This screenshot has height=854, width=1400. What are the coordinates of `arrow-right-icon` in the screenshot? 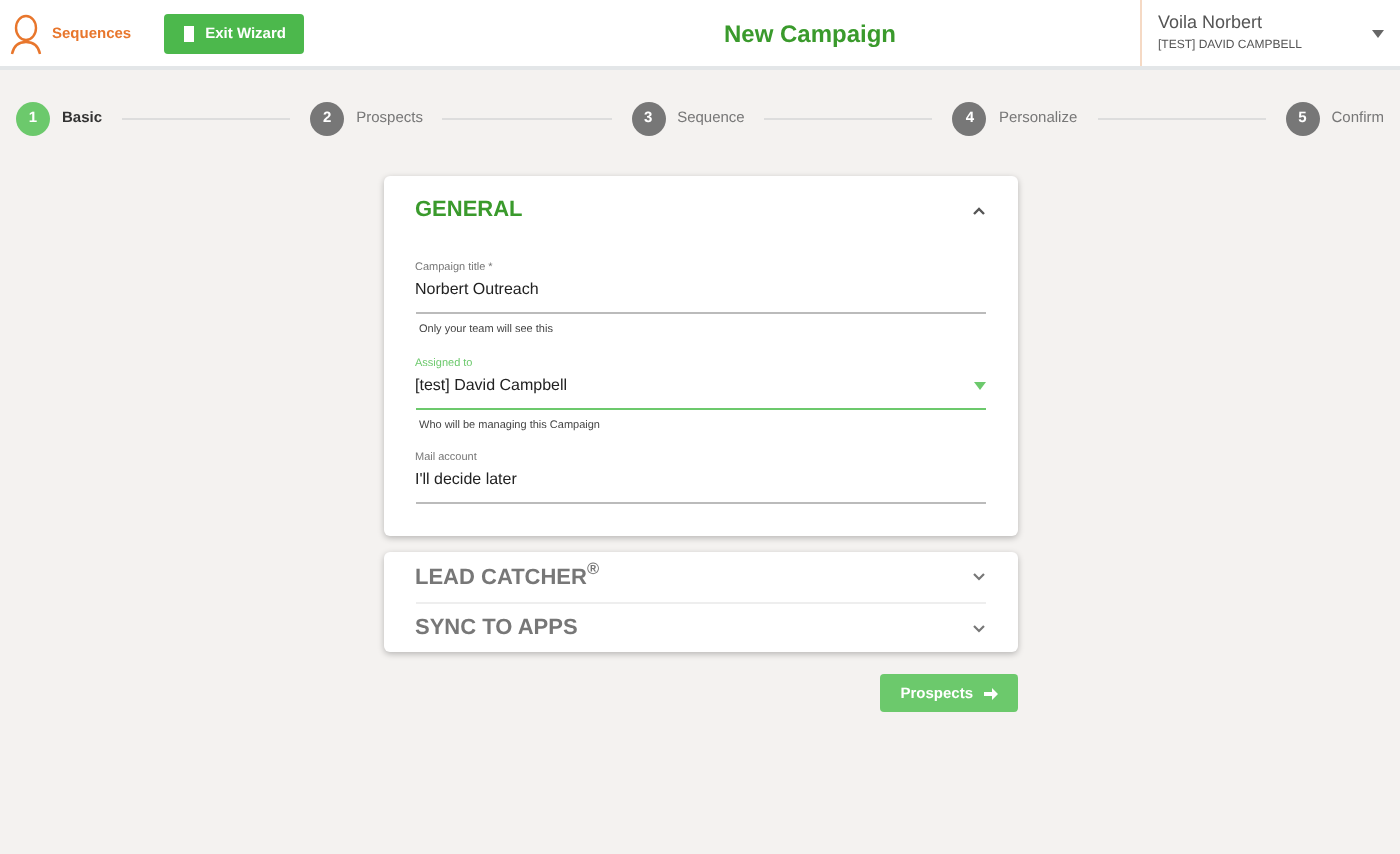 It's located at (990, 693).